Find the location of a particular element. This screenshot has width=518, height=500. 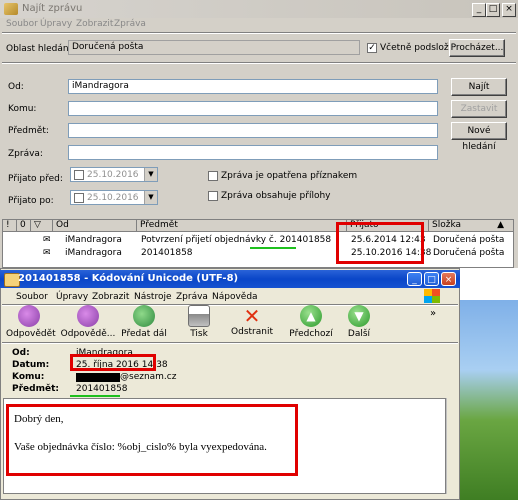

attachments-checkbox is located at coordinates (213, 196).